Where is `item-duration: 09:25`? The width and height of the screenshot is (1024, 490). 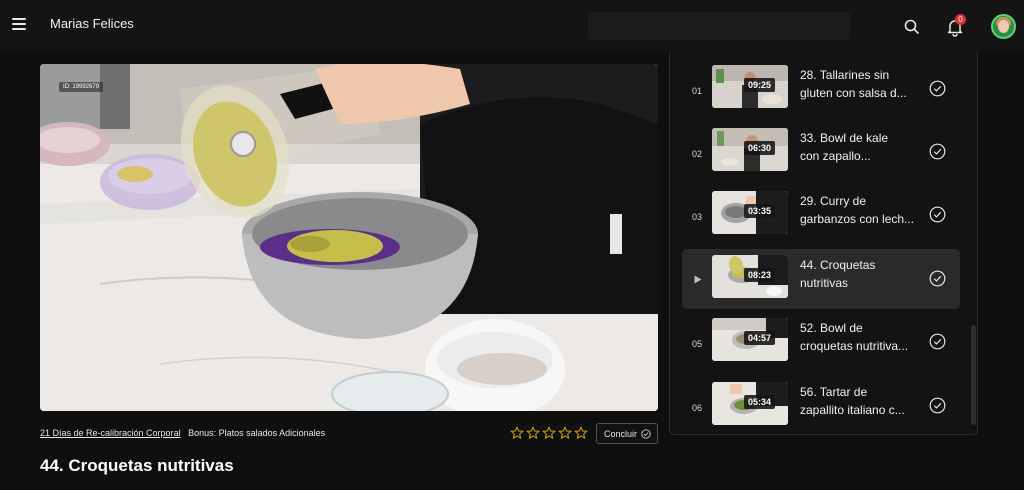 item-duration: 09:25 is located at coordinates (760, 85).